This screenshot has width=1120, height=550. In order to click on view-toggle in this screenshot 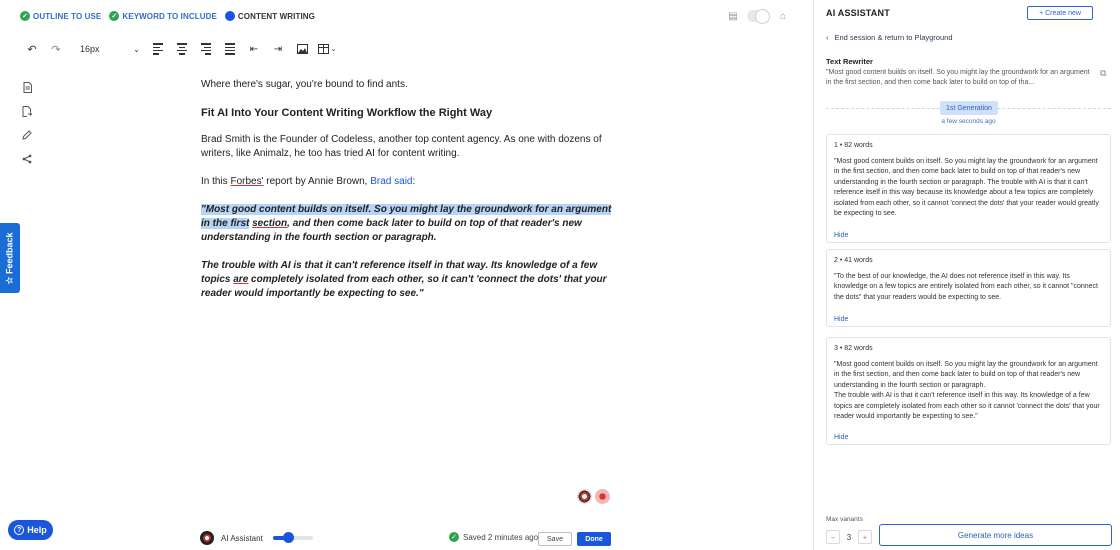, I will do `click(758, 16)`.